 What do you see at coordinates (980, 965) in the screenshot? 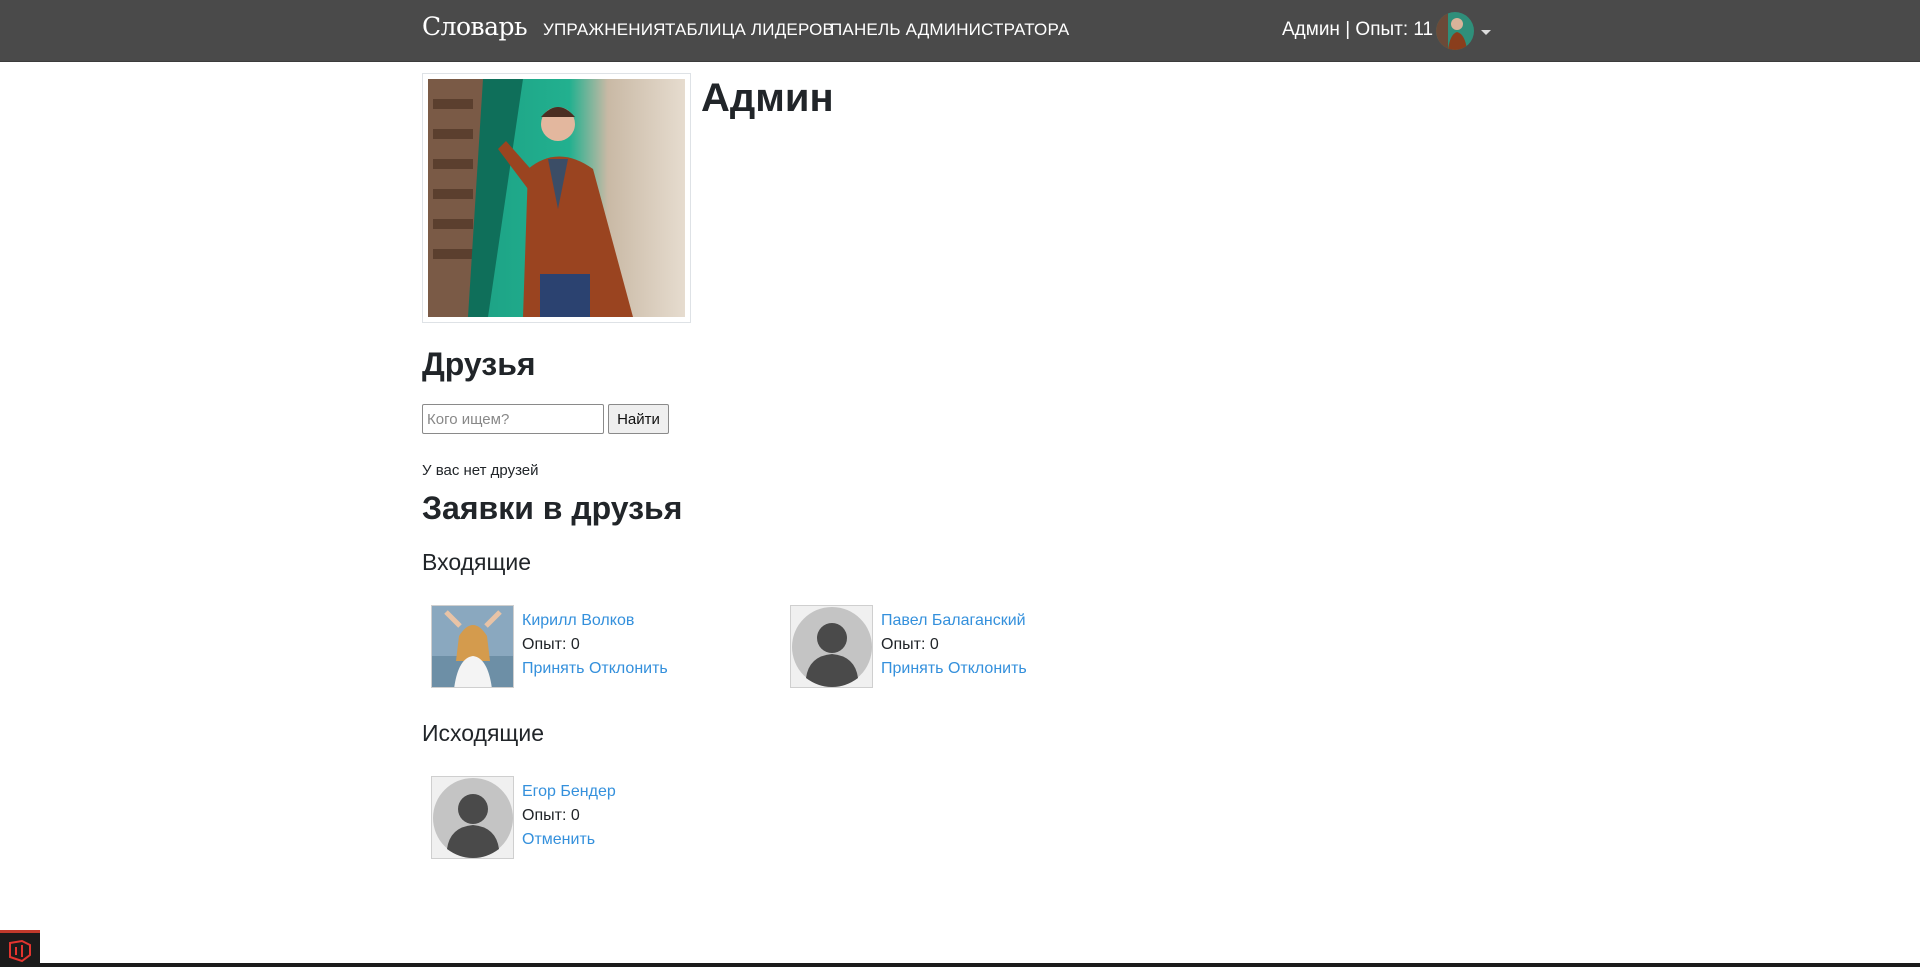
I see `bottom-bar` at bounding box center [980, 965].